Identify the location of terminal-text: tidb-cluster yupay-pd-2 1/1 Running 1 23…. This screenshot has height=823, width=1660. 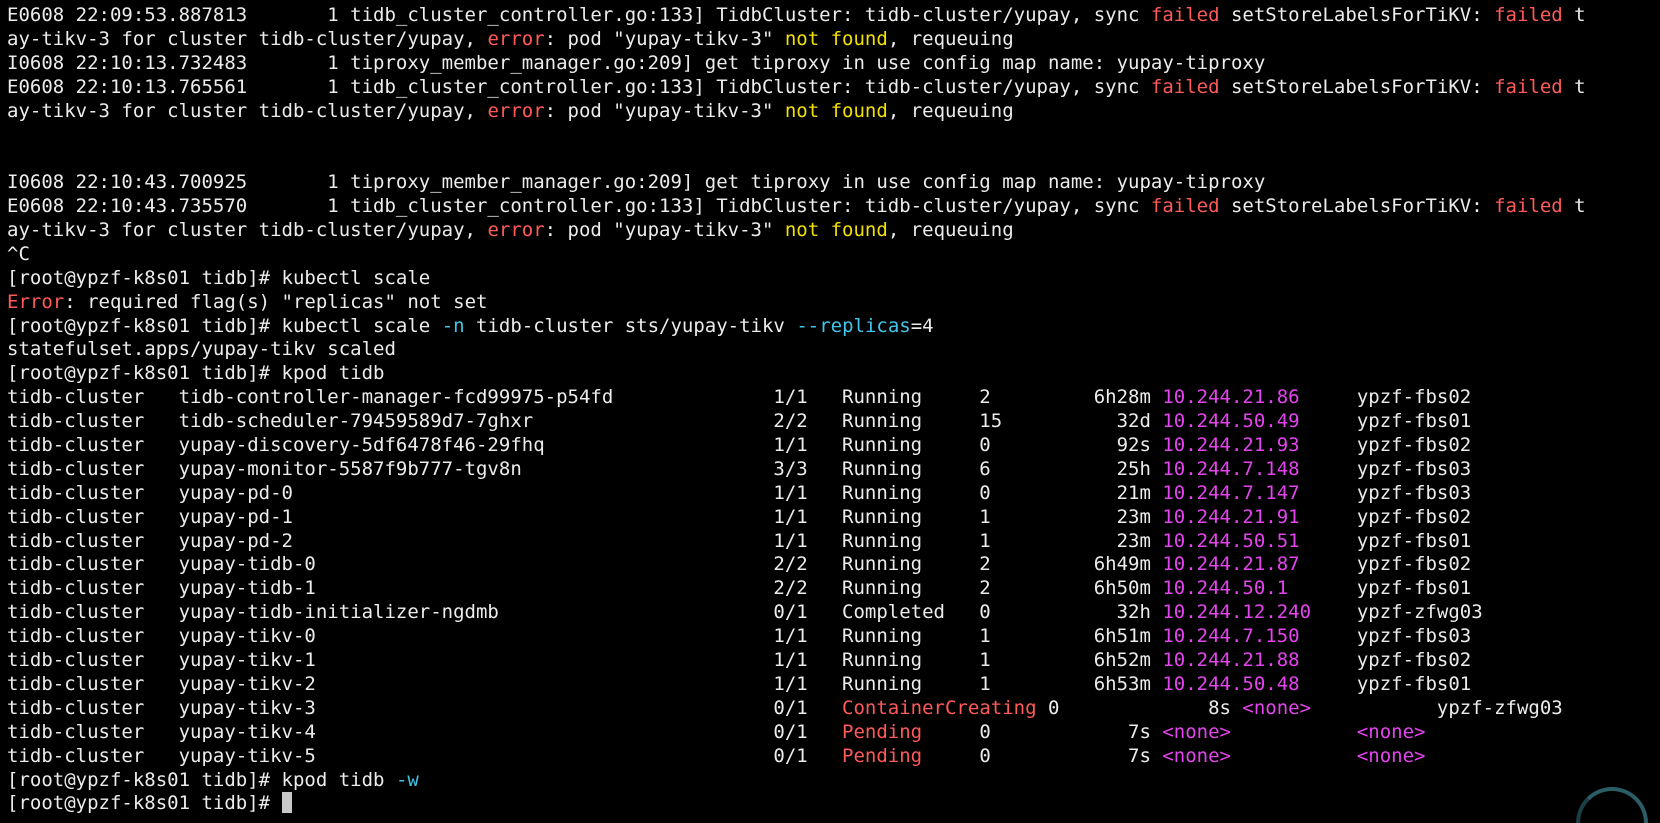
(585, 540).